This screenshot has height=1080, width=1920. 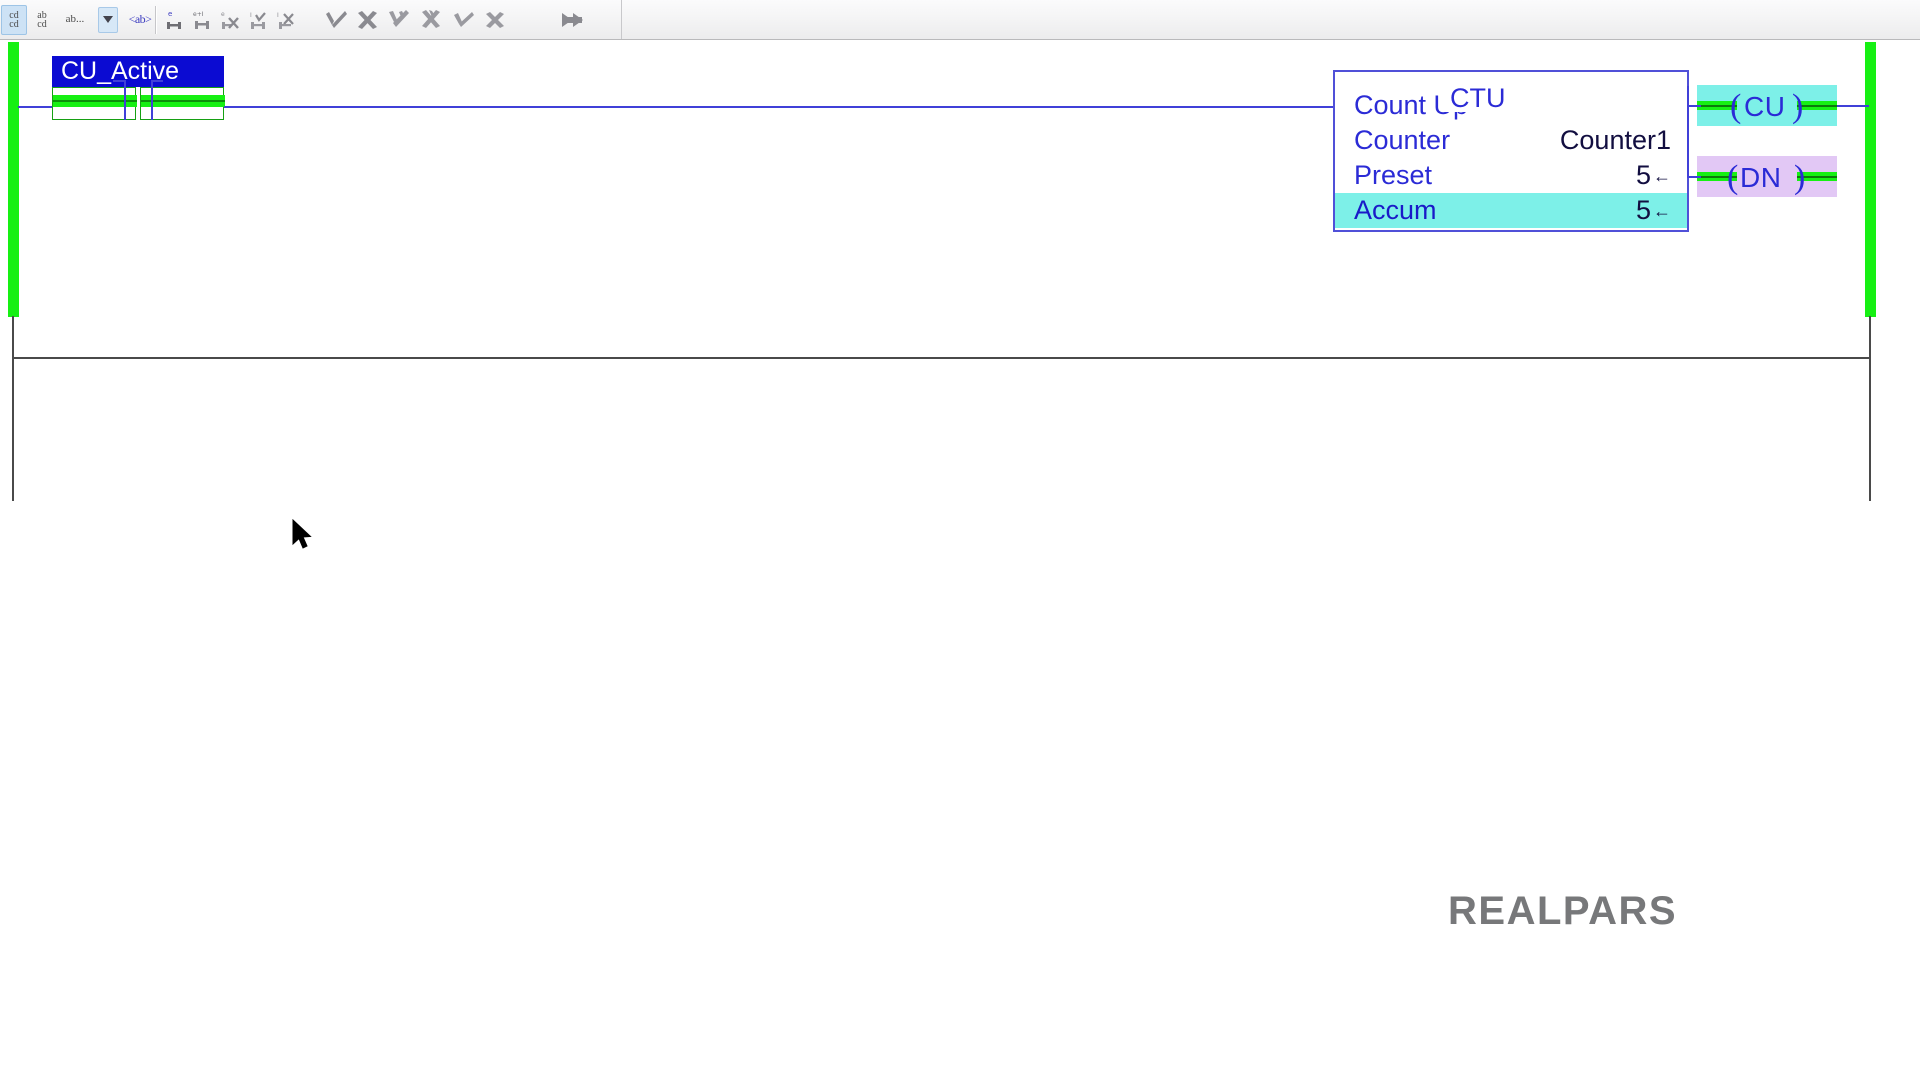 What do you see at coordinates (416, 19) in the screenshot?
I see `toolbar-group-rung` at bounding box center [416, 19].